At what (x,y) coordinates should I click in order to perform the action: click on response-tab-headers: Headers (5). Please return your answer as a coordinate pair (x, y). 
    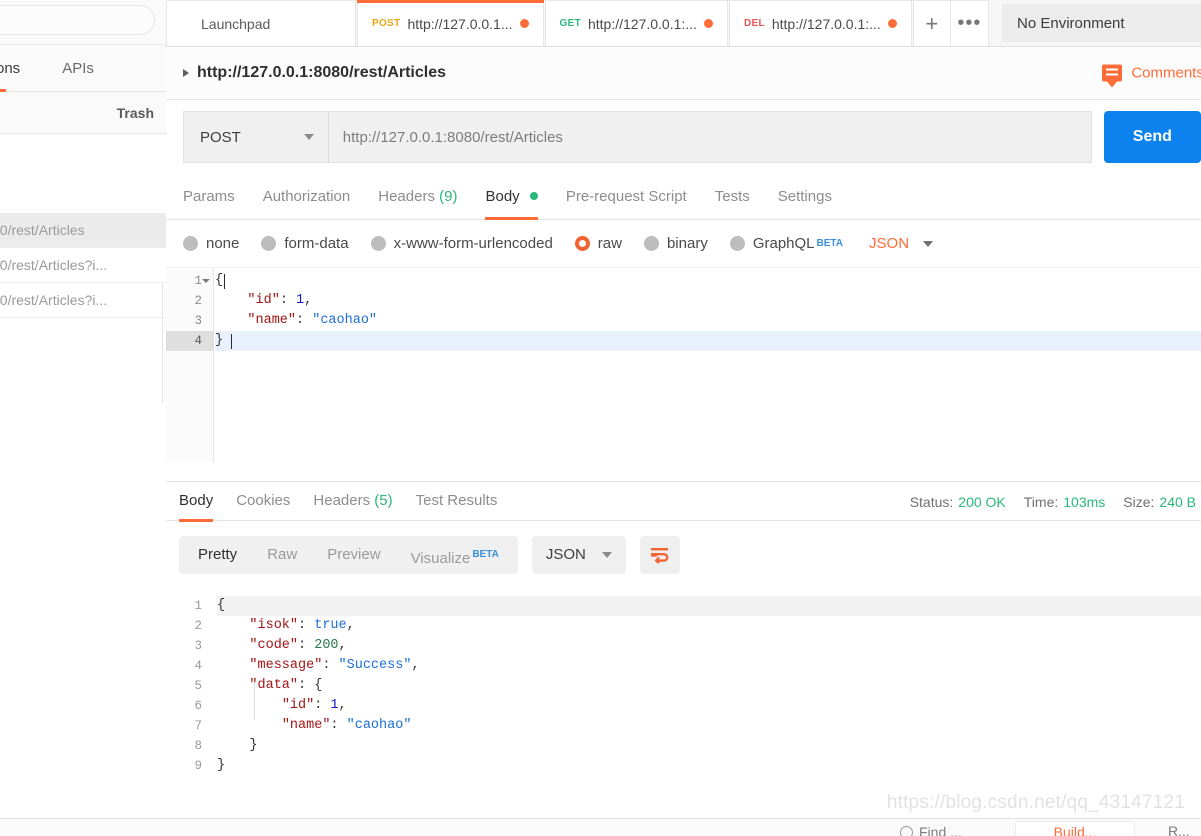
    Looking at the image, I should click on (352, 501).